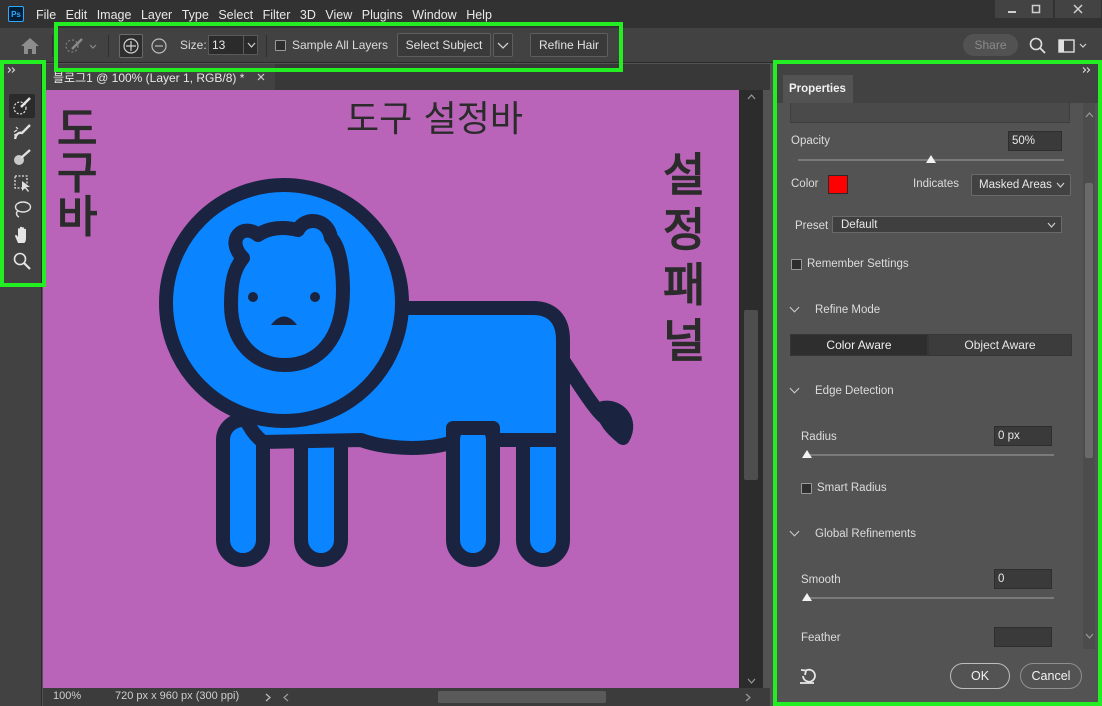  Describe the element at coordinates (52, 46) in the screenshot. I see `separator` at that location.